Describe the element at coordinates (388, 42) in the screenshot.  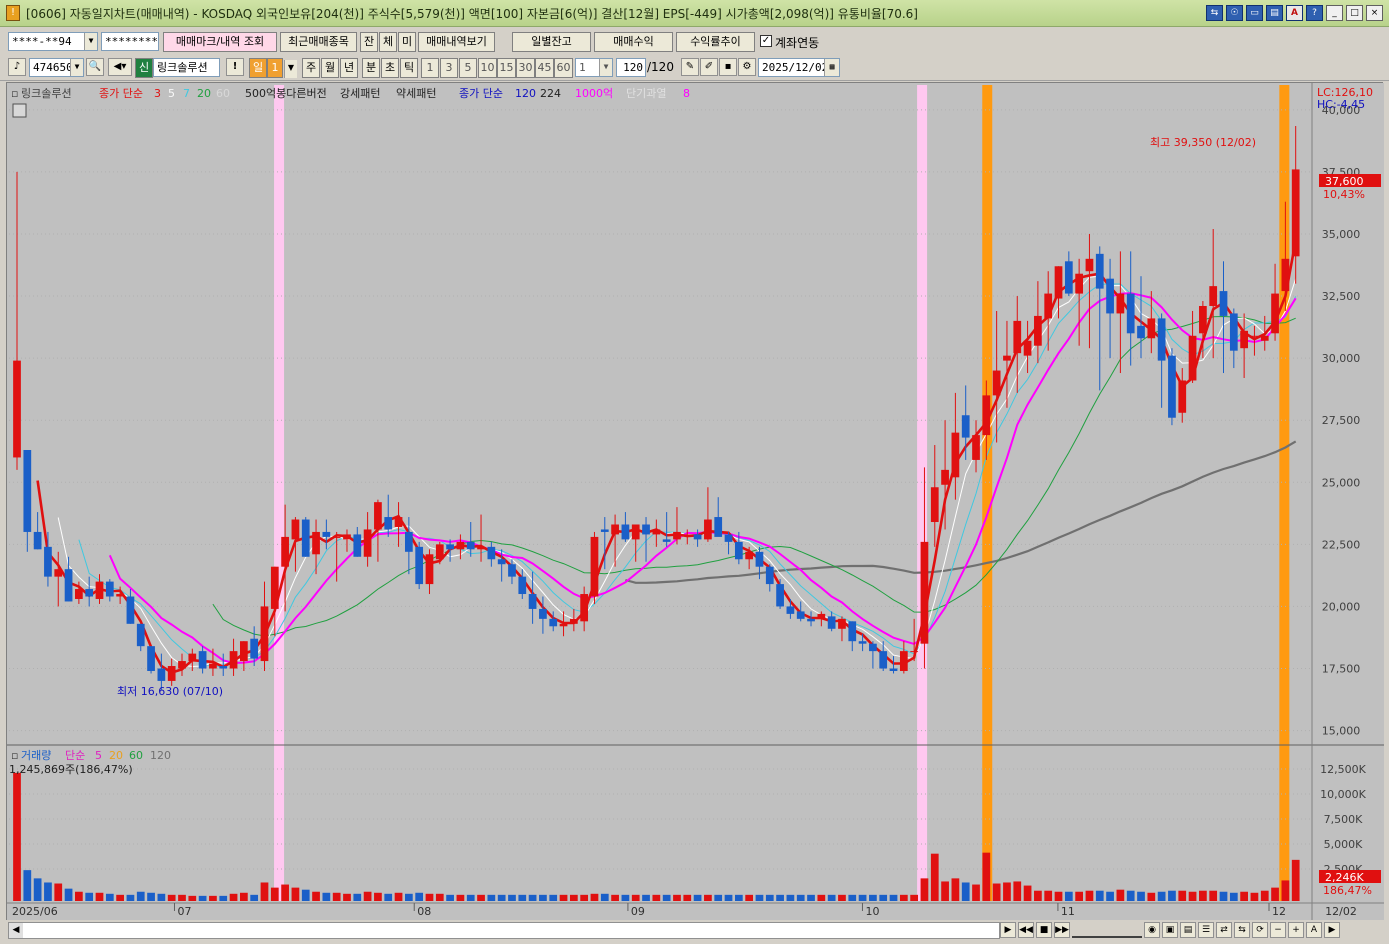
I see `filled-button: 체` at that location.